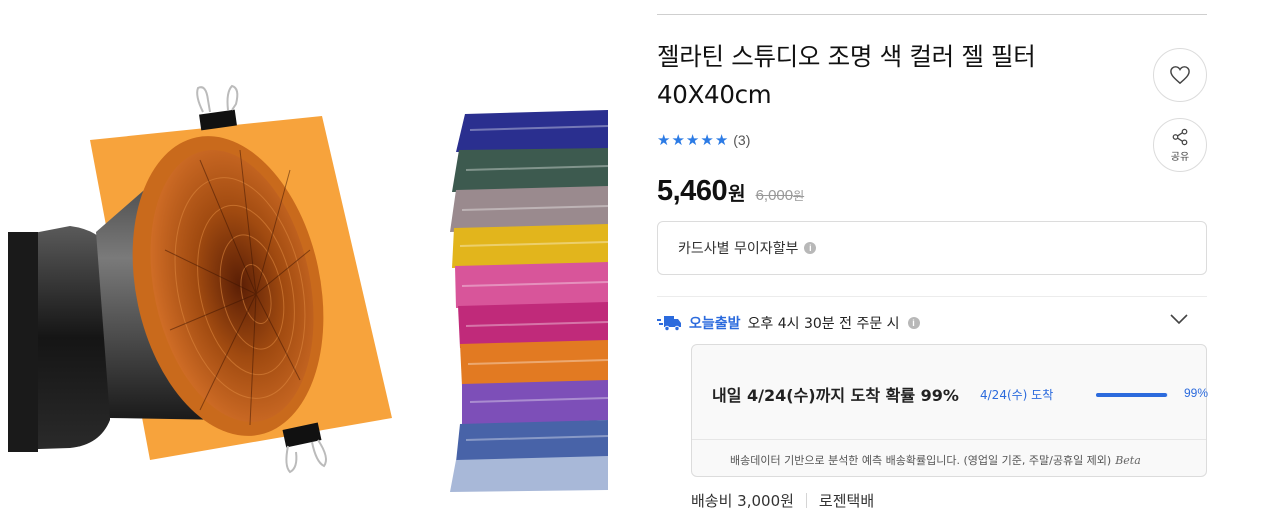  Describe the element at coordinates (692, 191) in the screenshot. I see `sale-price: 5,460` at that location.